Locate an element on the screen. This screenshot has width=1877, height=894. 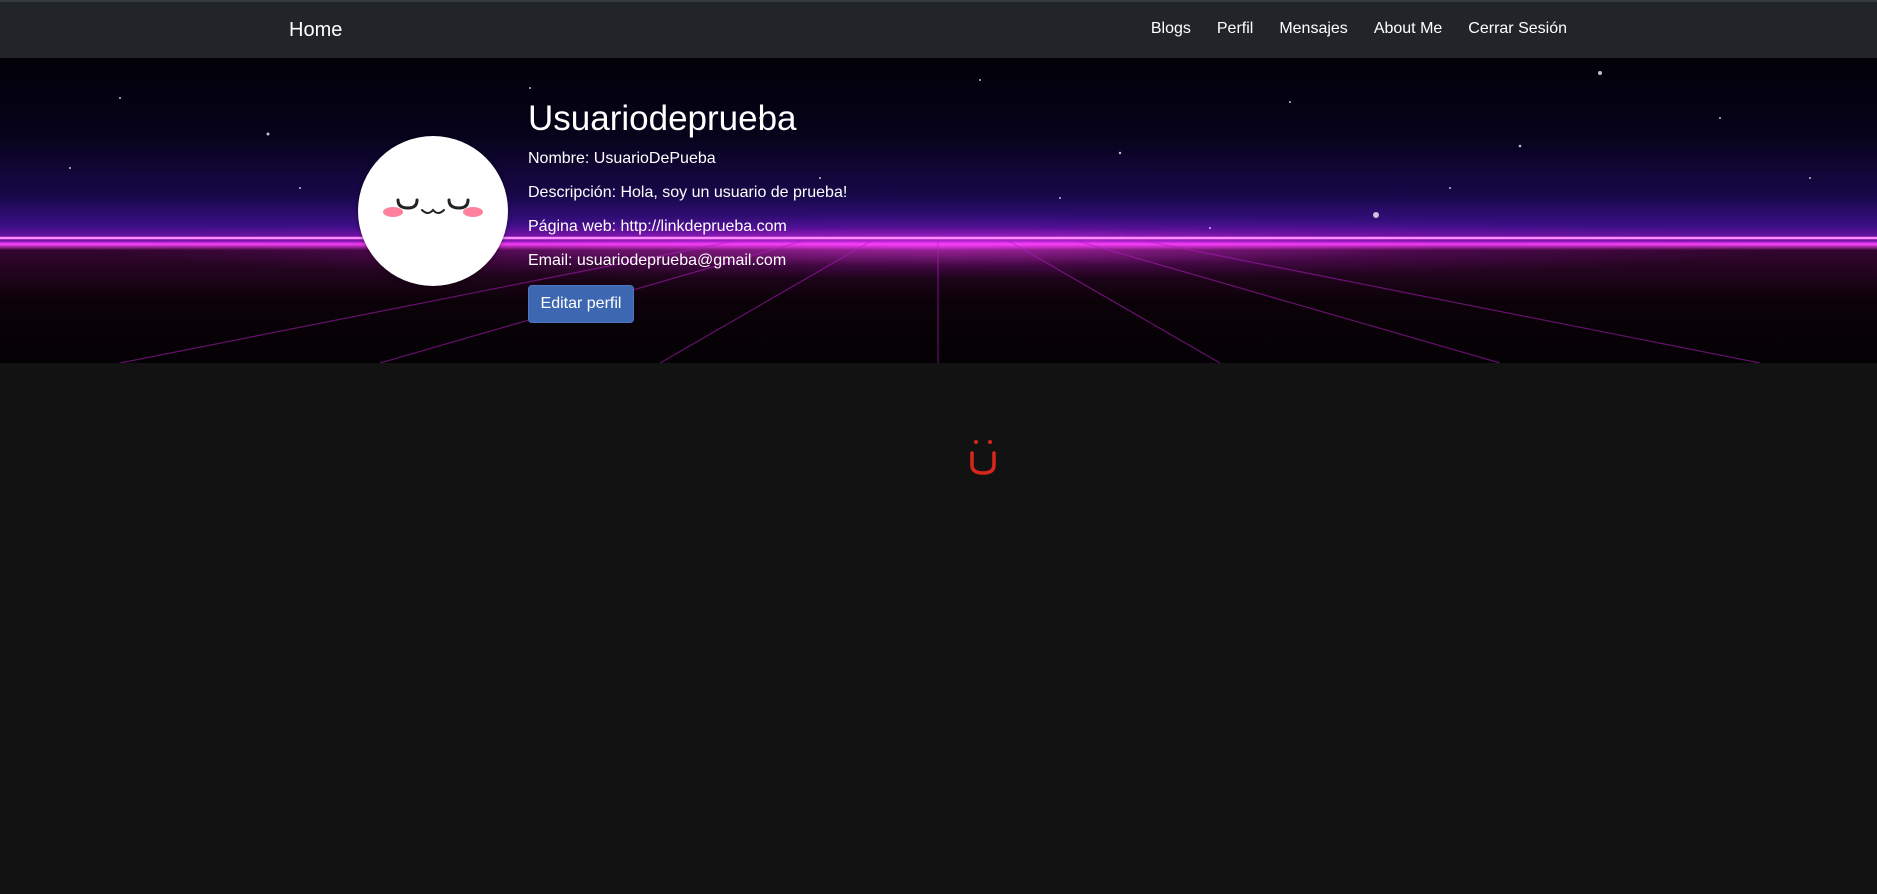
profile-username: Usuariodeprueba is located at coordinates (662, 118).